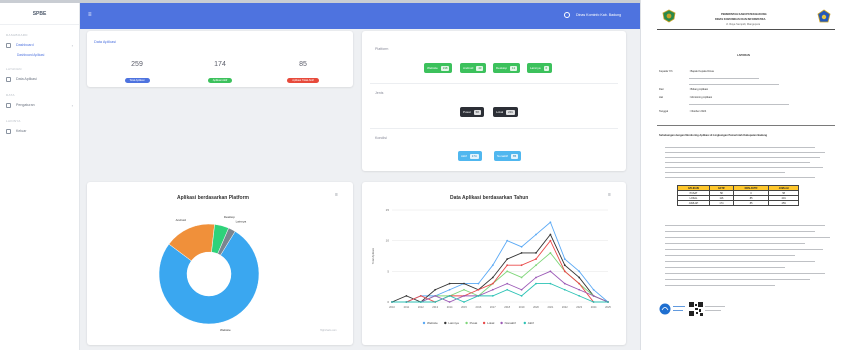 The width and height of the screenshot is (851, 350). I want to click on stat-badge: Total Aplikasi, so click(137, 80).